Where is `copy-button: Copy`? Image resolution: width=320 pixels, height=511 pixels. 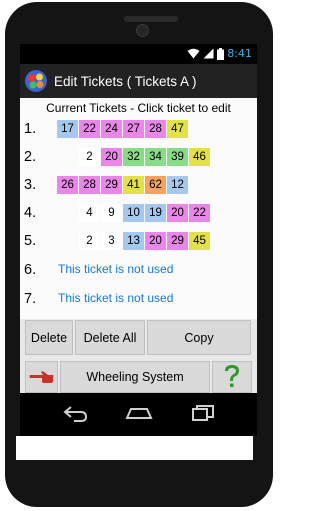 copy-button: Copy is located at coordinates (199, 337).